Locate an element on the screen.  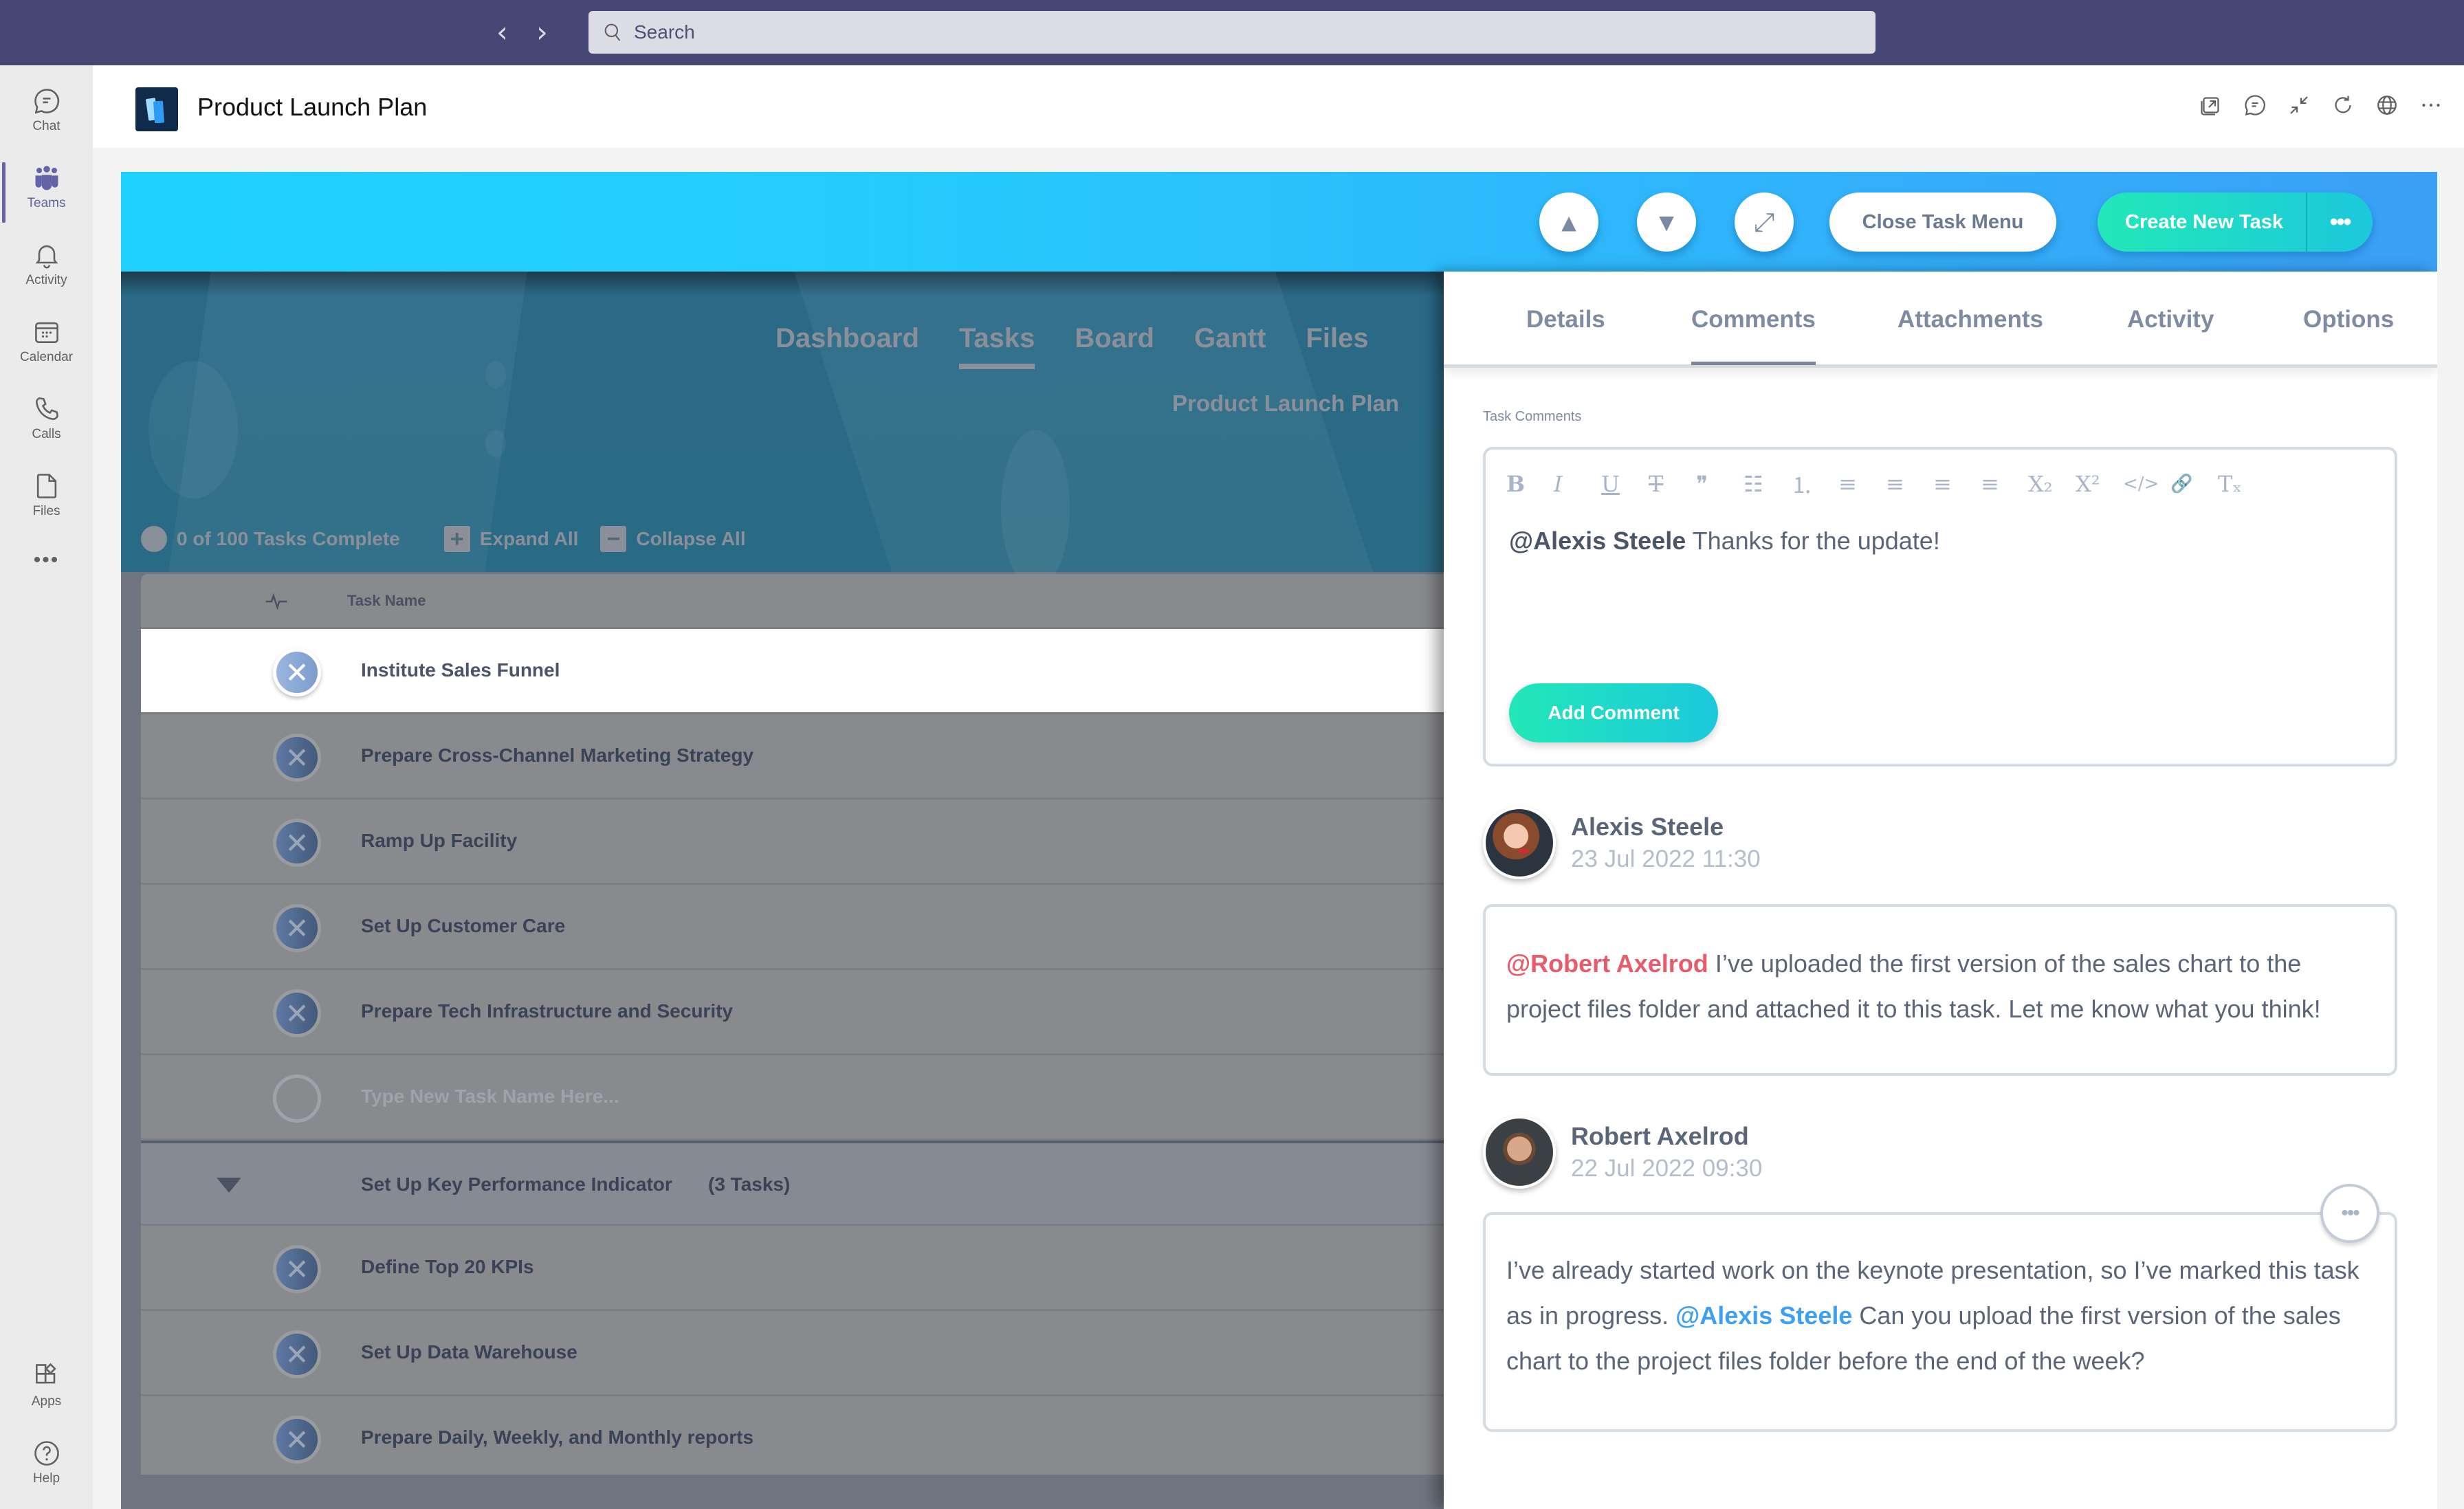
rail-item-activity: Activity is located at coordinates (46, 264).